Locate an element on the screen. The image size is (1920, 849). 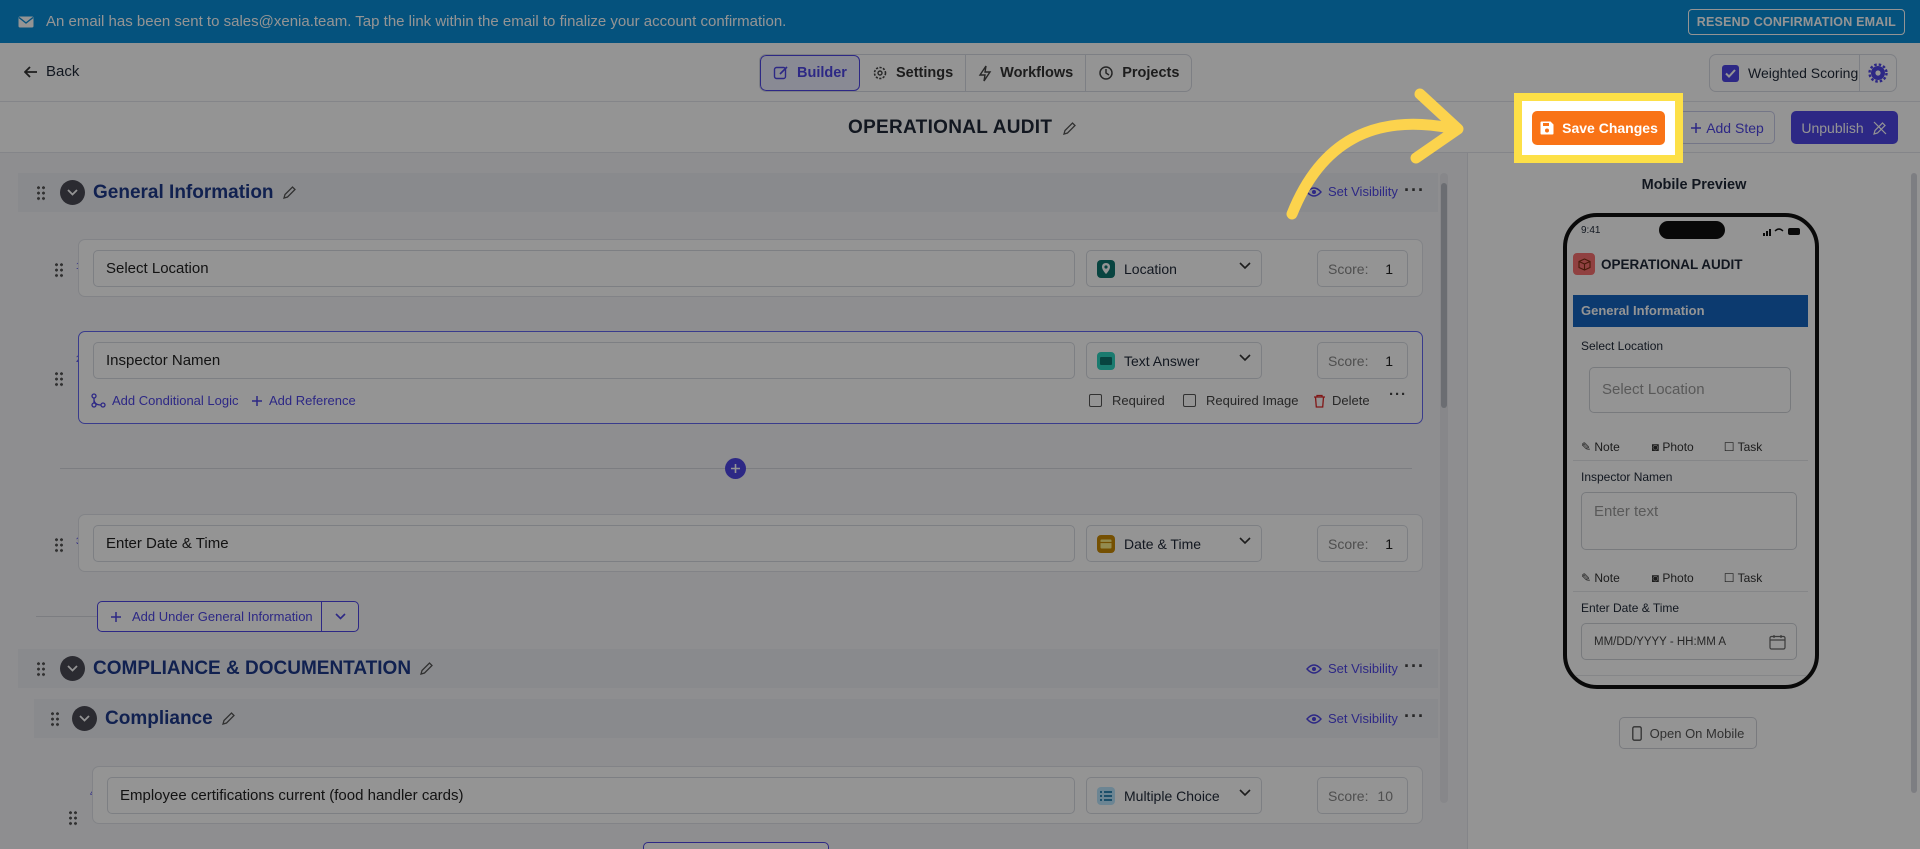
weighted-scoring-toggle: Weighted Scoring is located at coordinates (1784, 73).